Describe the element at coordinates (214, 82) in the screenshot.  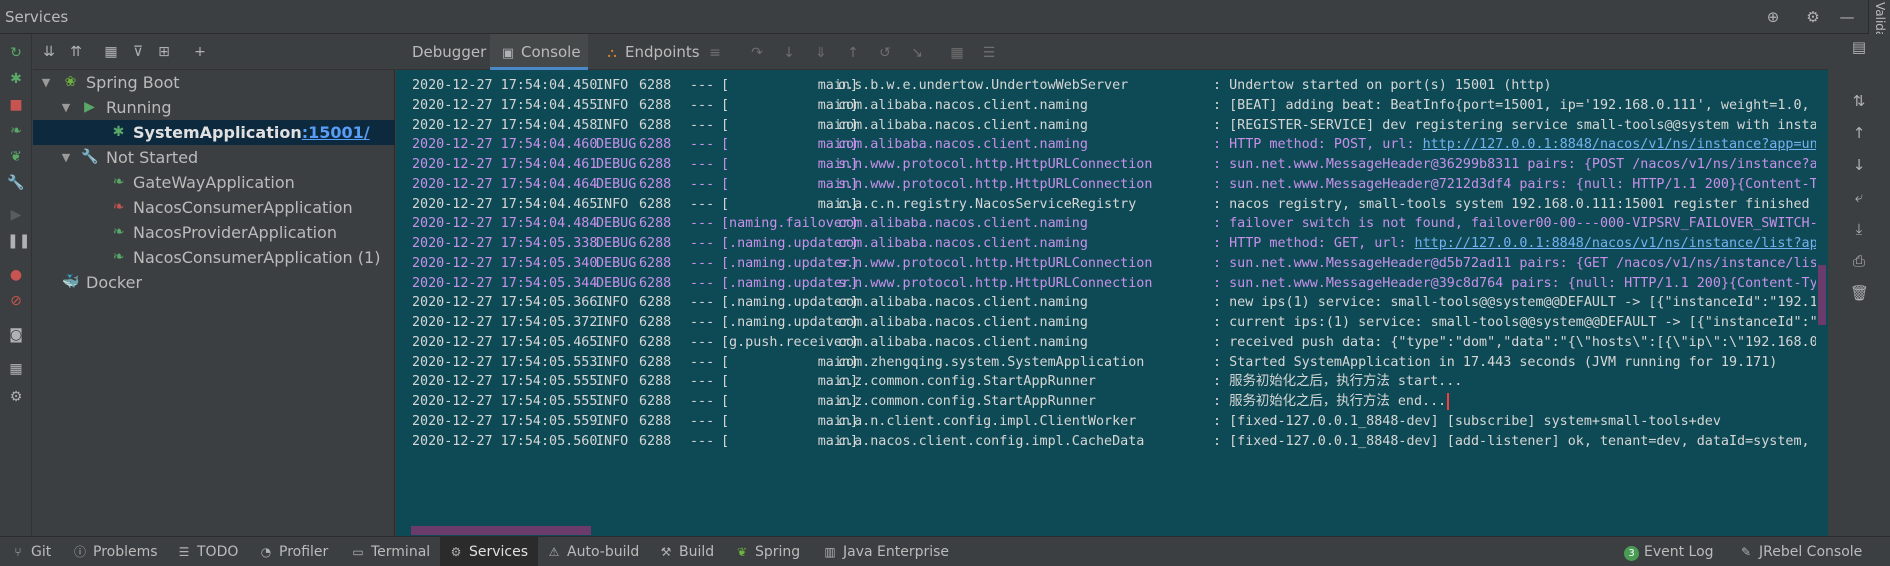
I see `tree-node-spring-boot: ▼ ❀ Spring Boot` at that location.